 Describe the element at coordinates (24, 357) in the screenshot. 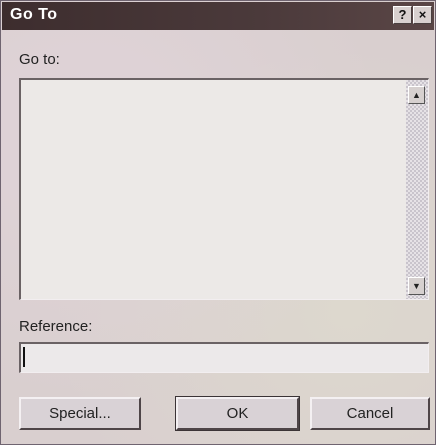

I see `text-cursor` at that location.